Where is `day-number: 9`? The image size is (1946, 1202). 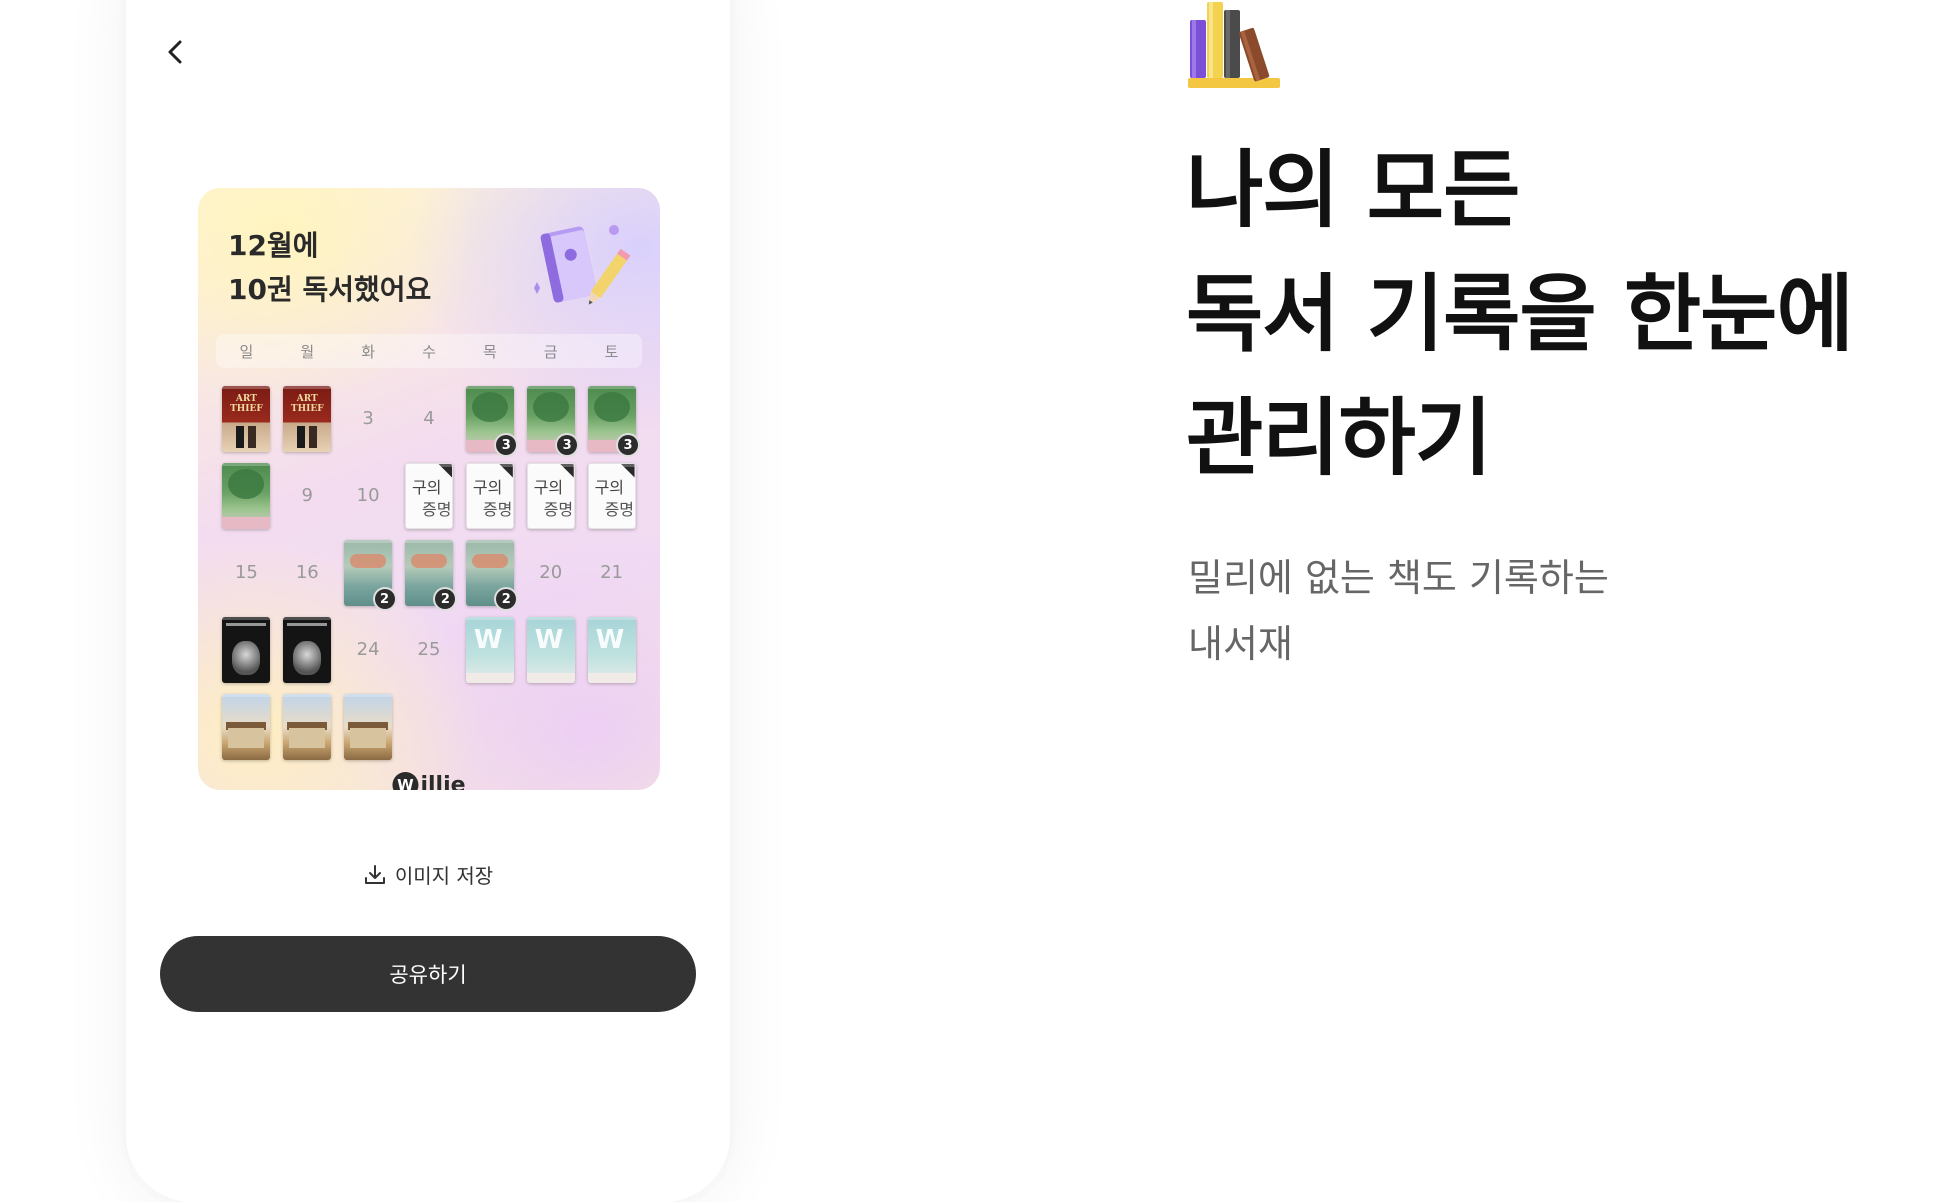 day-number: 9 is located at coordinates (307, 495).